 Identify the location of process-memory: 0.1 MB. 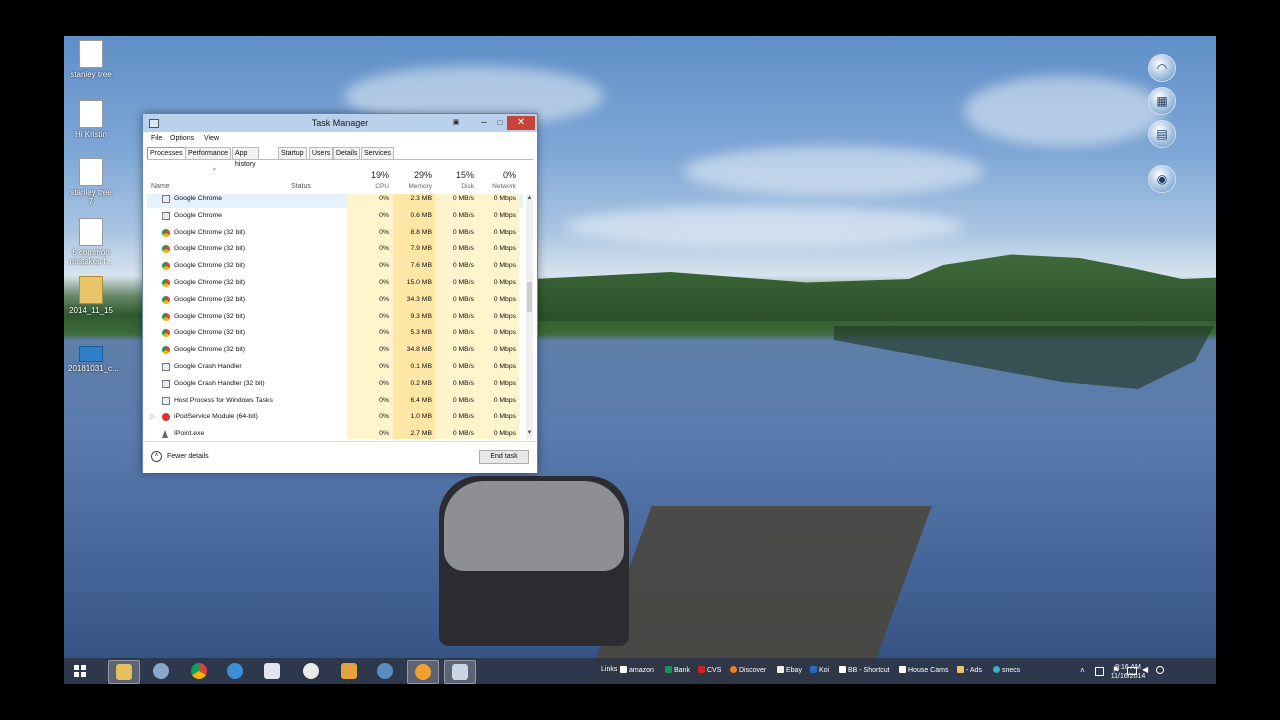
(421, 366).